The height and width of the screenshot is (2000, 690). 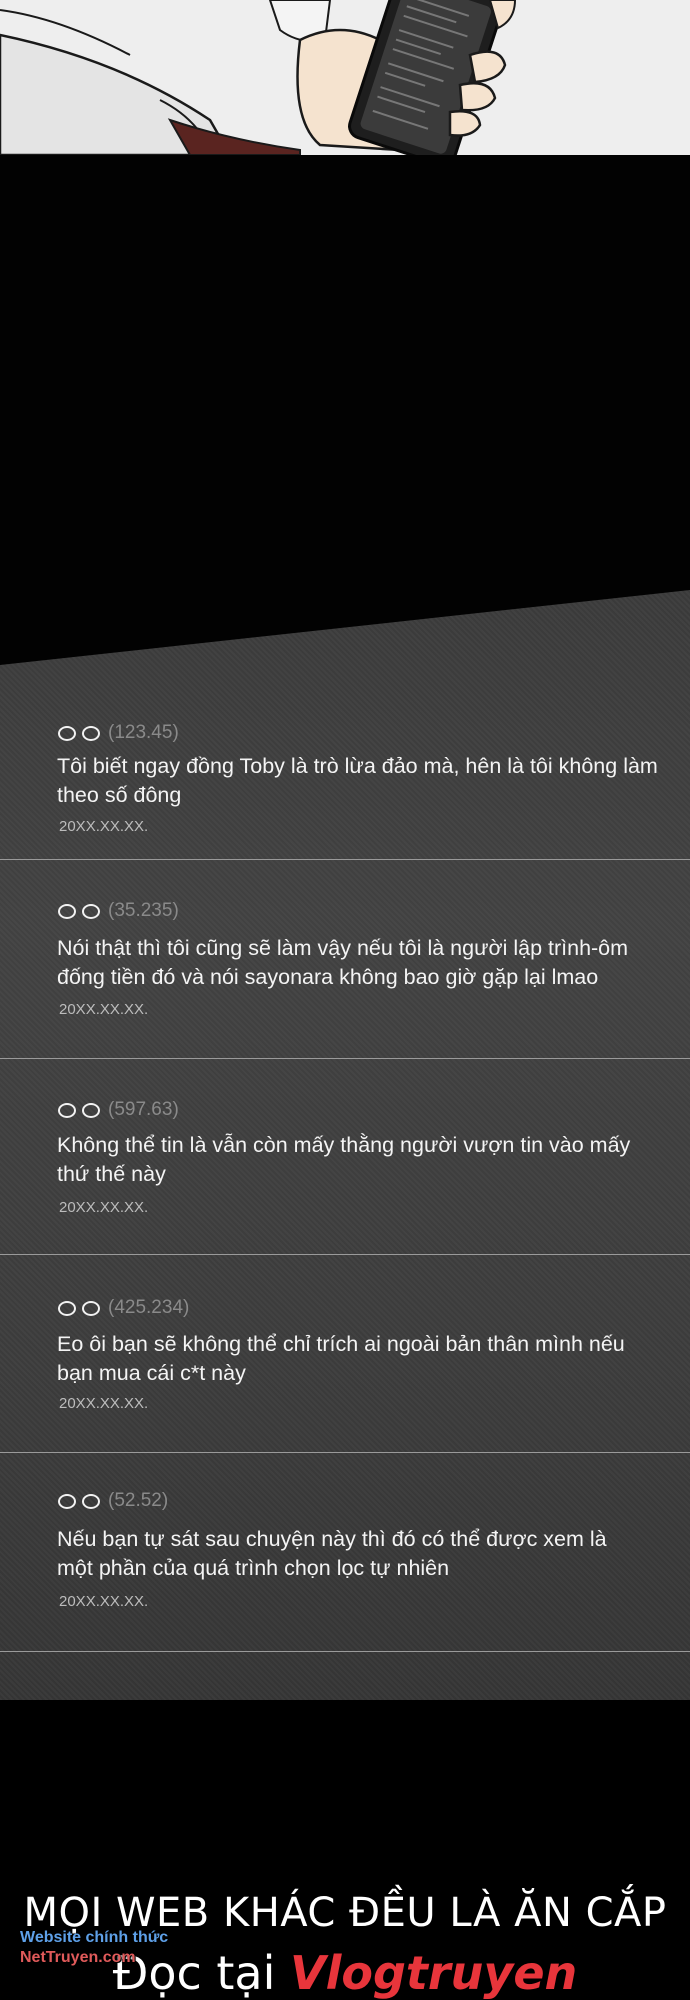 What do you see at coordinates (94, 1937) in the screenshot?
I see `watermark-line: Website chính thức` at bounding box center [94, 1937].